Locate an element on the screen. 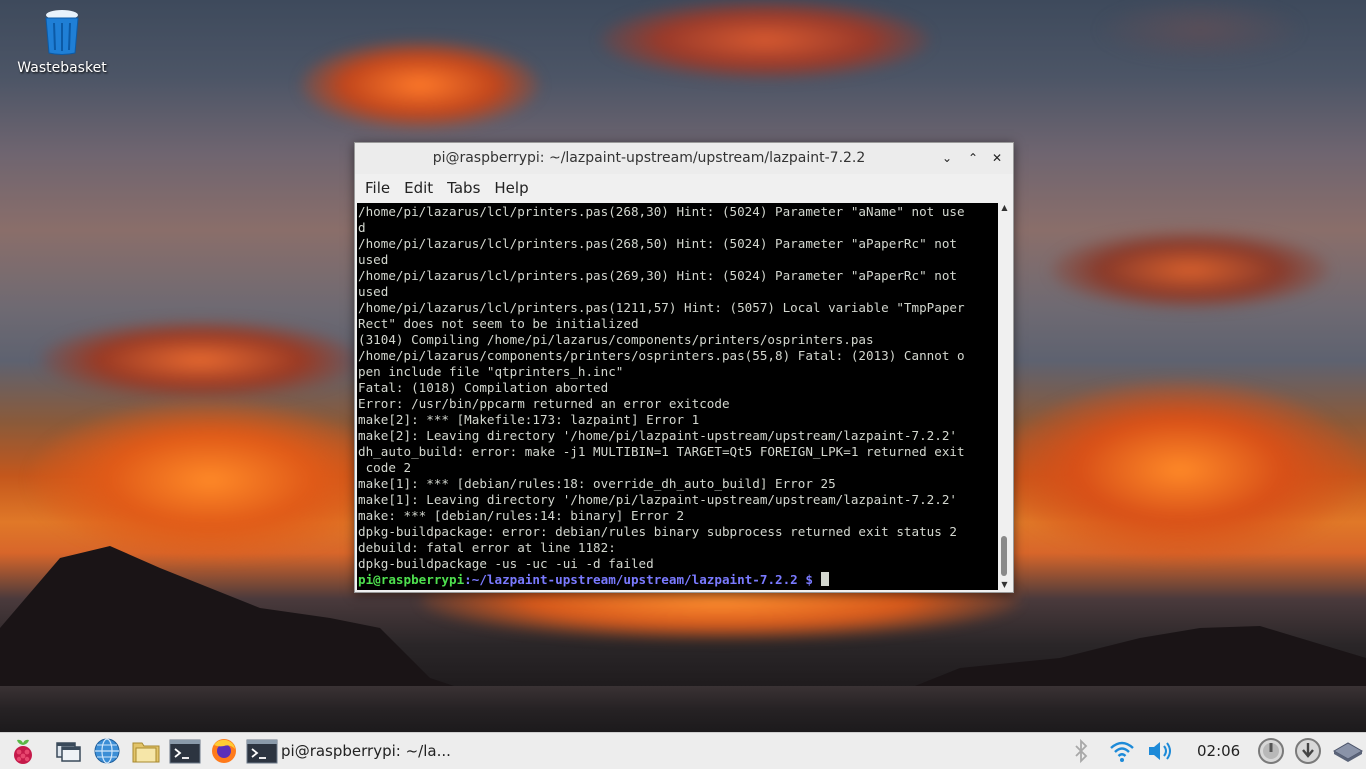 The image size is (1366, 769). trash-can-icon is located at coordinates (62, 32).